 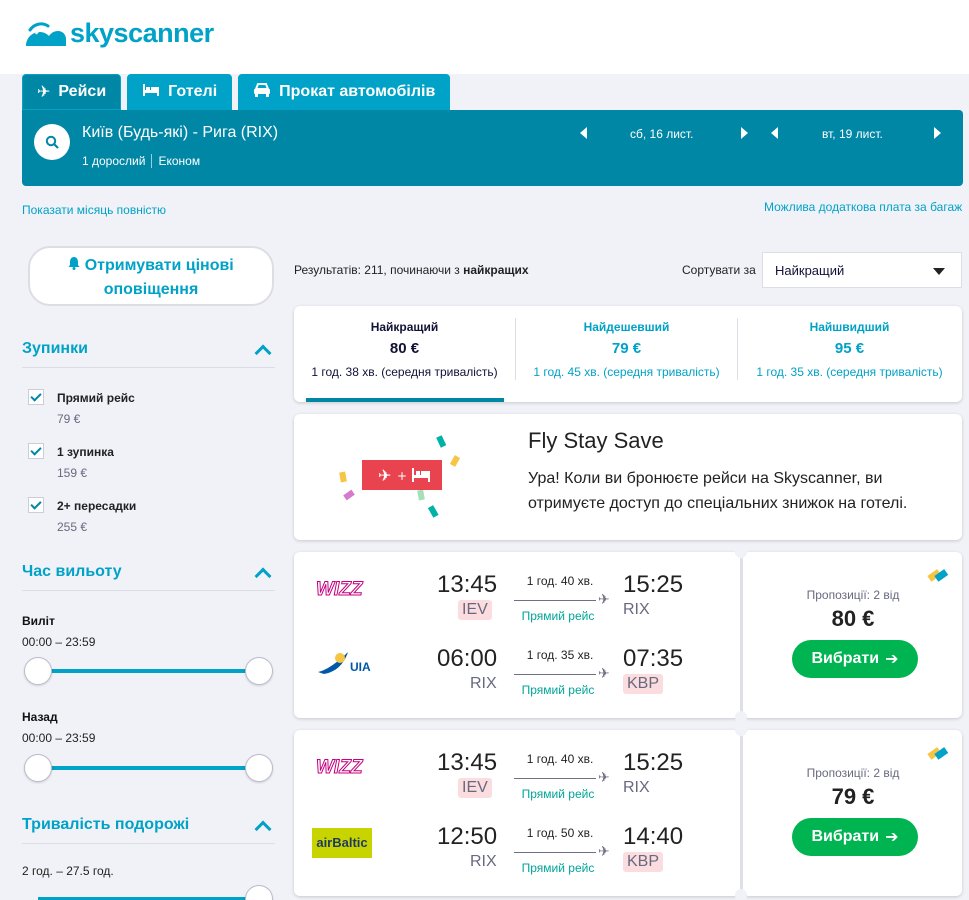 I want to click on stops-option-one: 1 зупинка, so click(x=85, y=452).